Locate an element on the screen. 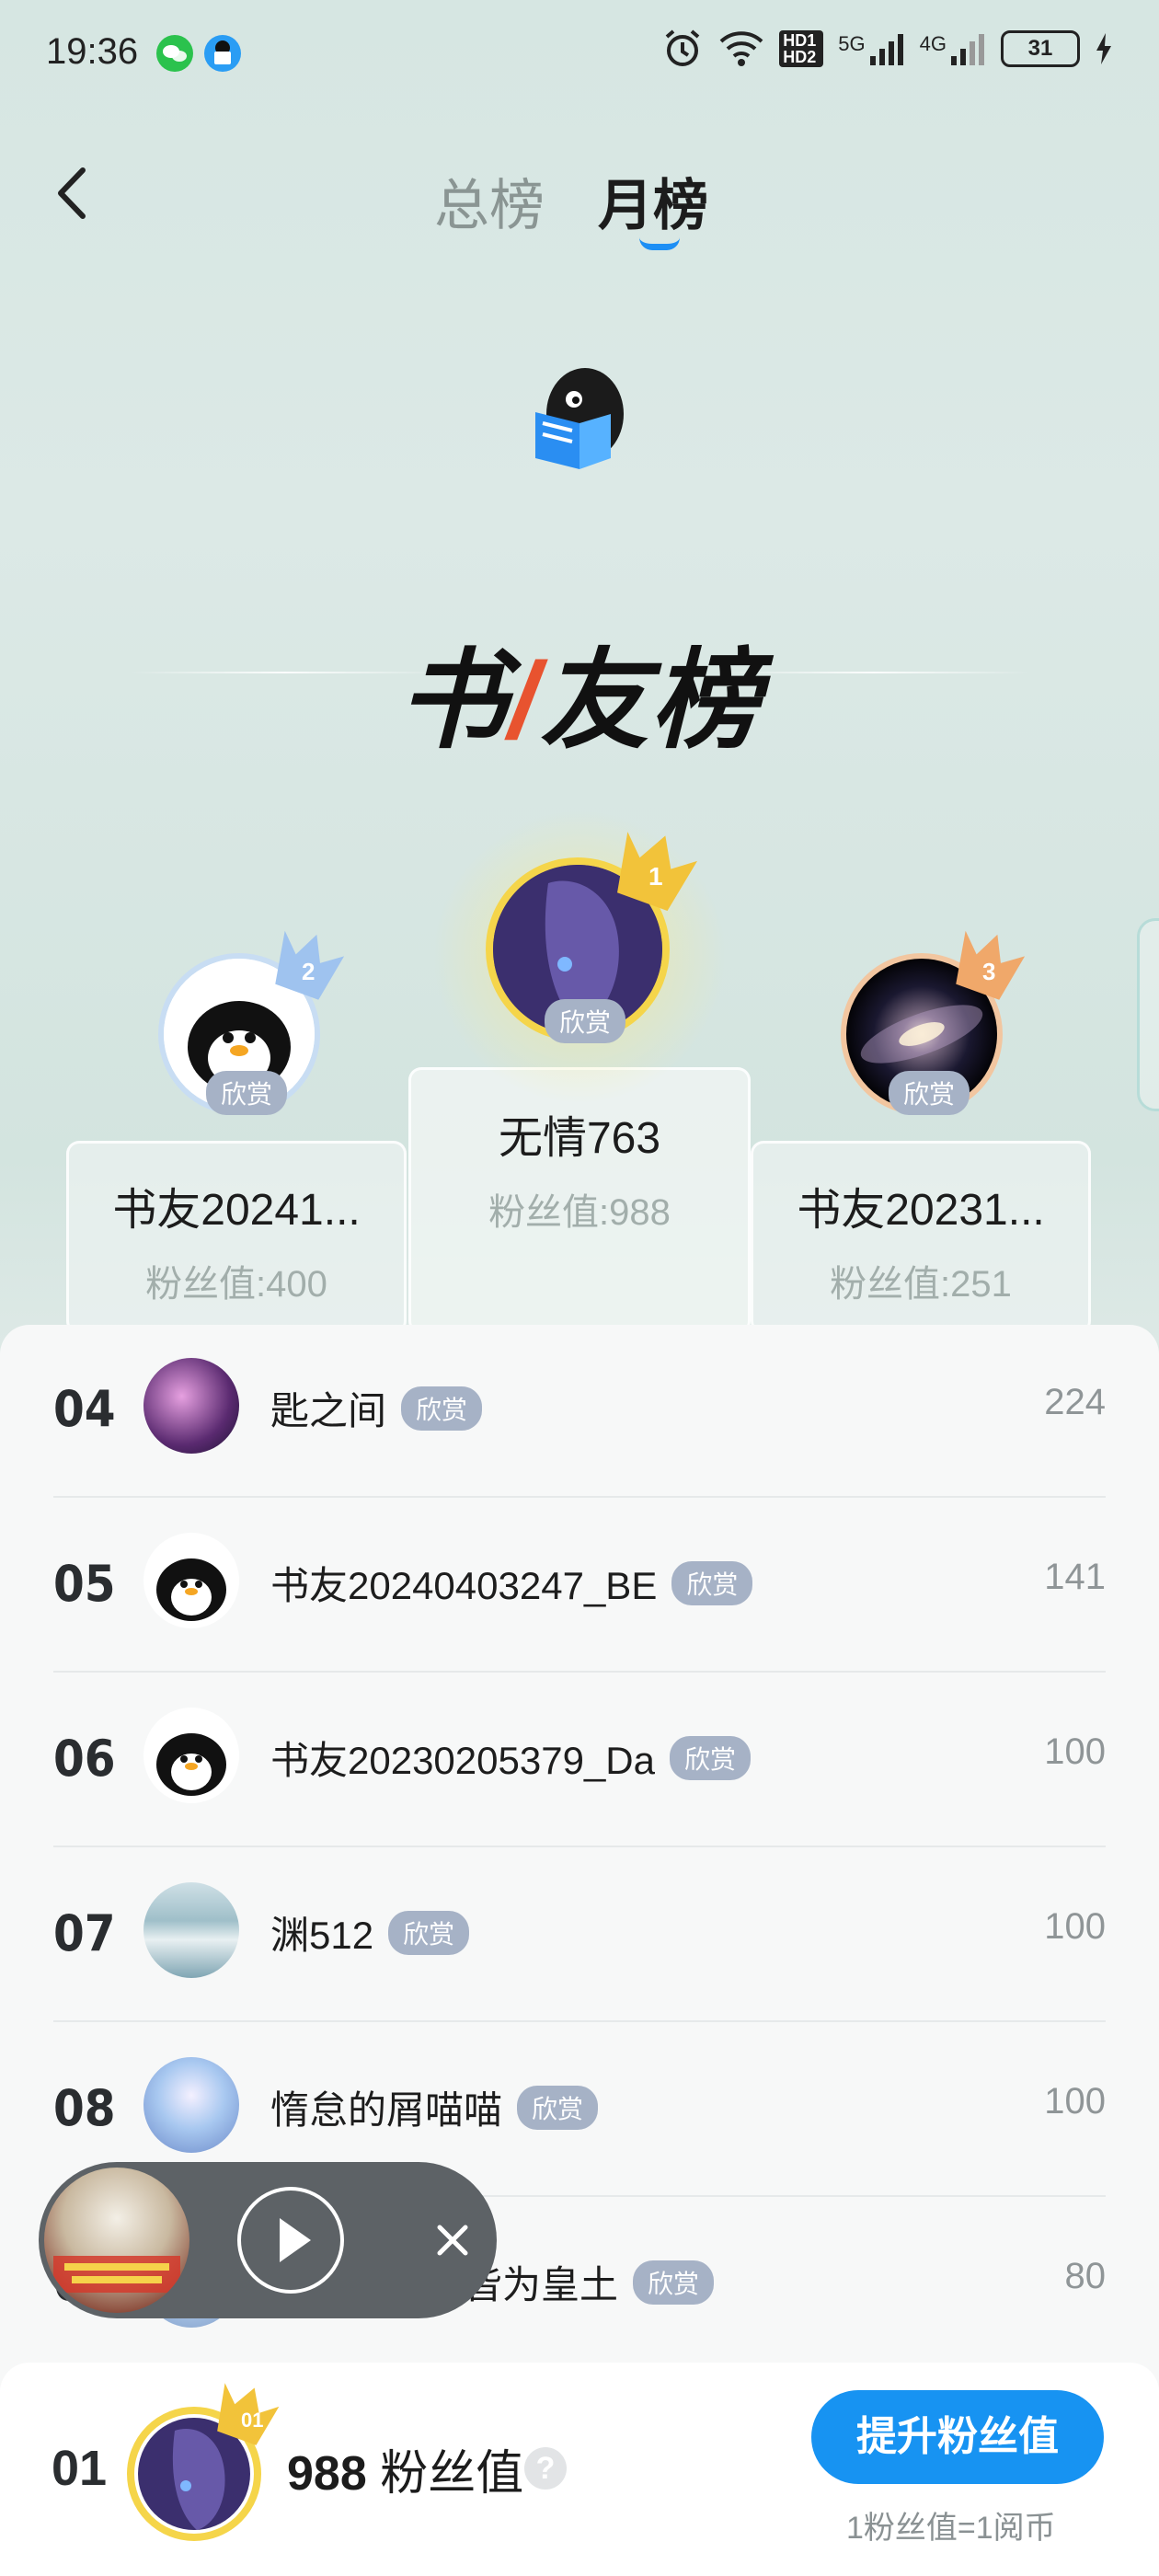  tab-monthly-ranking: 月榜 is located at coordinates (653, 201).